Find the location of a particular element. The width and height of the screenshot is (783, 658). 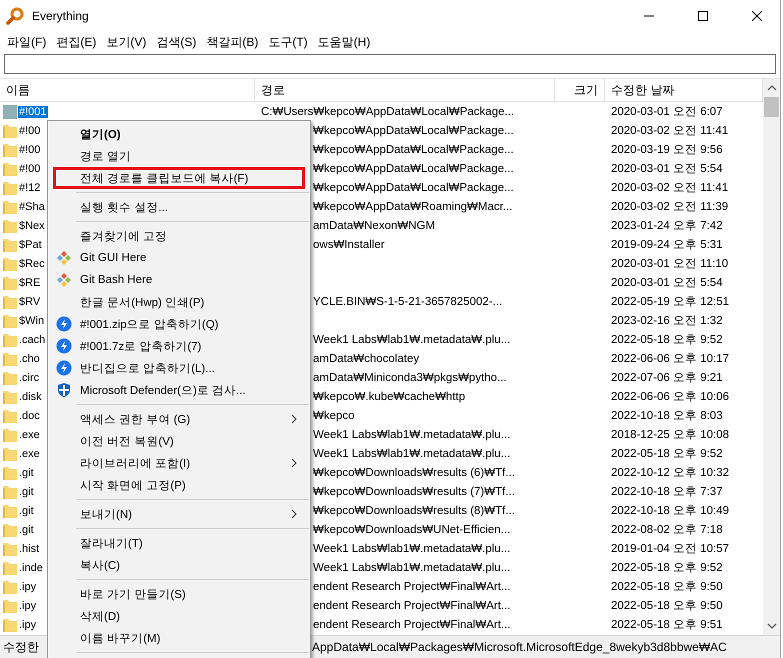

lightning-icon is located at coordinates (64, 324).